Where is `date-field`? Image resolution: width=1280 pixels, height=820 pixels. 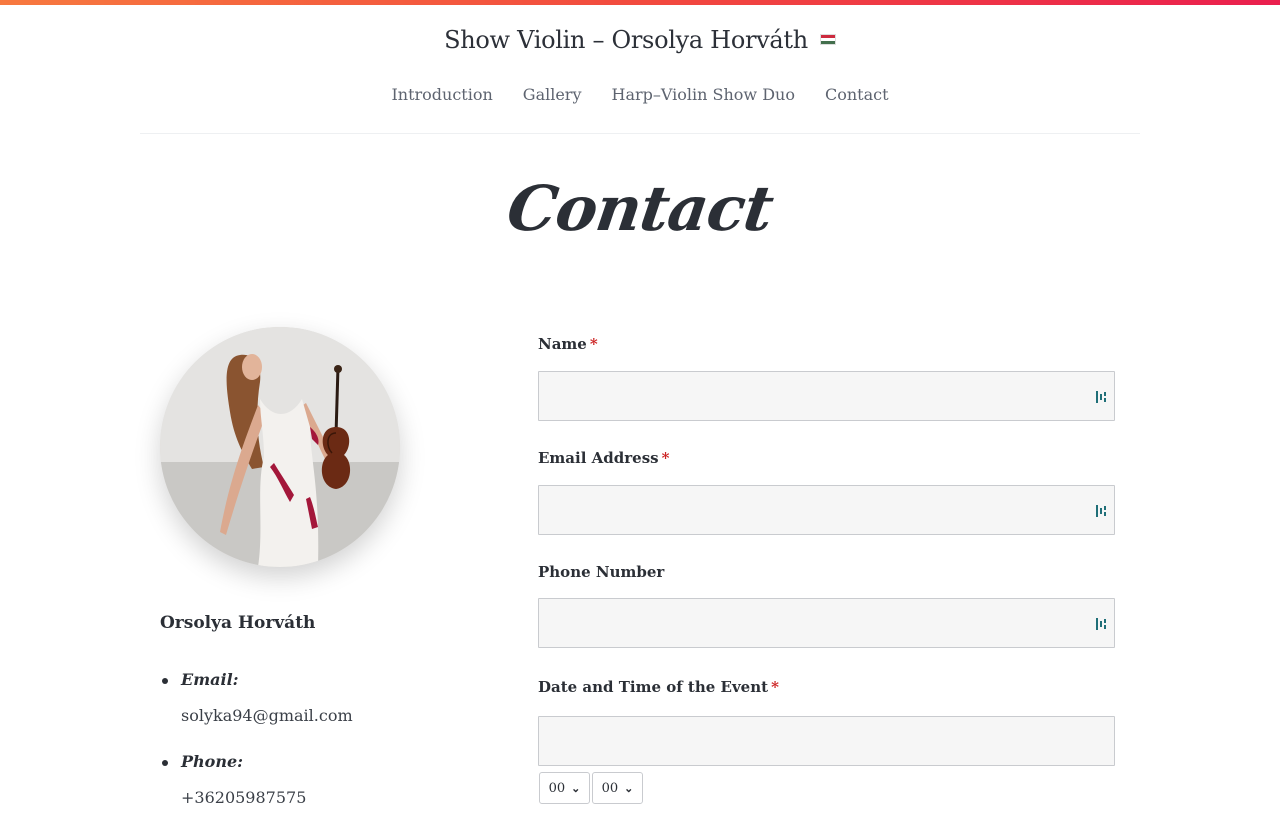
date-field is located at coordinates (826, 741).